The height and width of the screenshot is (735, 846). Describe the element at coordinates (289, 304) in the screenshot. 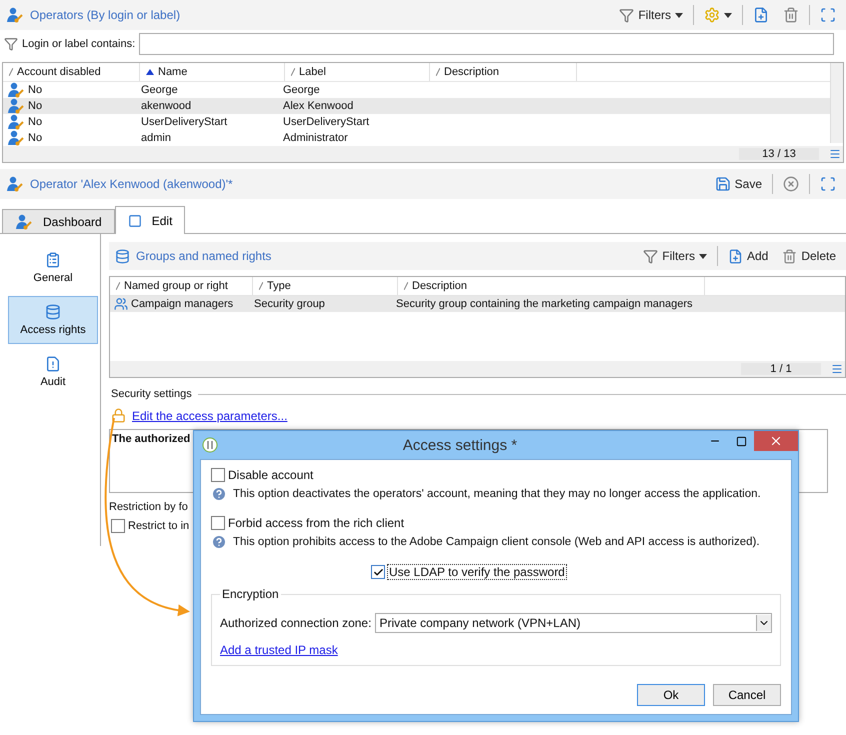

I see `table-cell-text: Security group` at that location.